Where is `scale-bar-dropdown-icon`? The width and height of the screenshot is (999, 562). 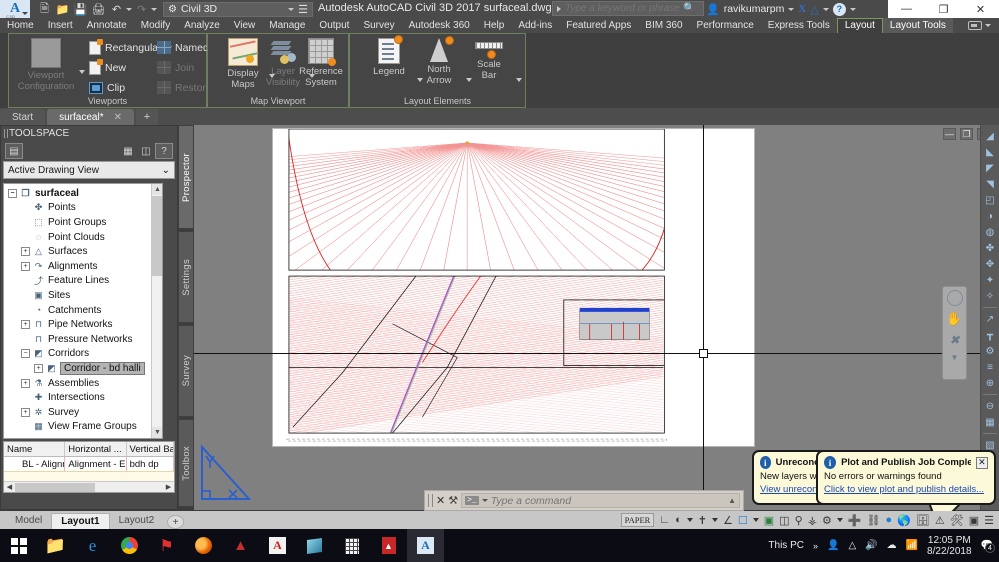
scale-bar-dropdown-icon is located at coordinates (519, 80).